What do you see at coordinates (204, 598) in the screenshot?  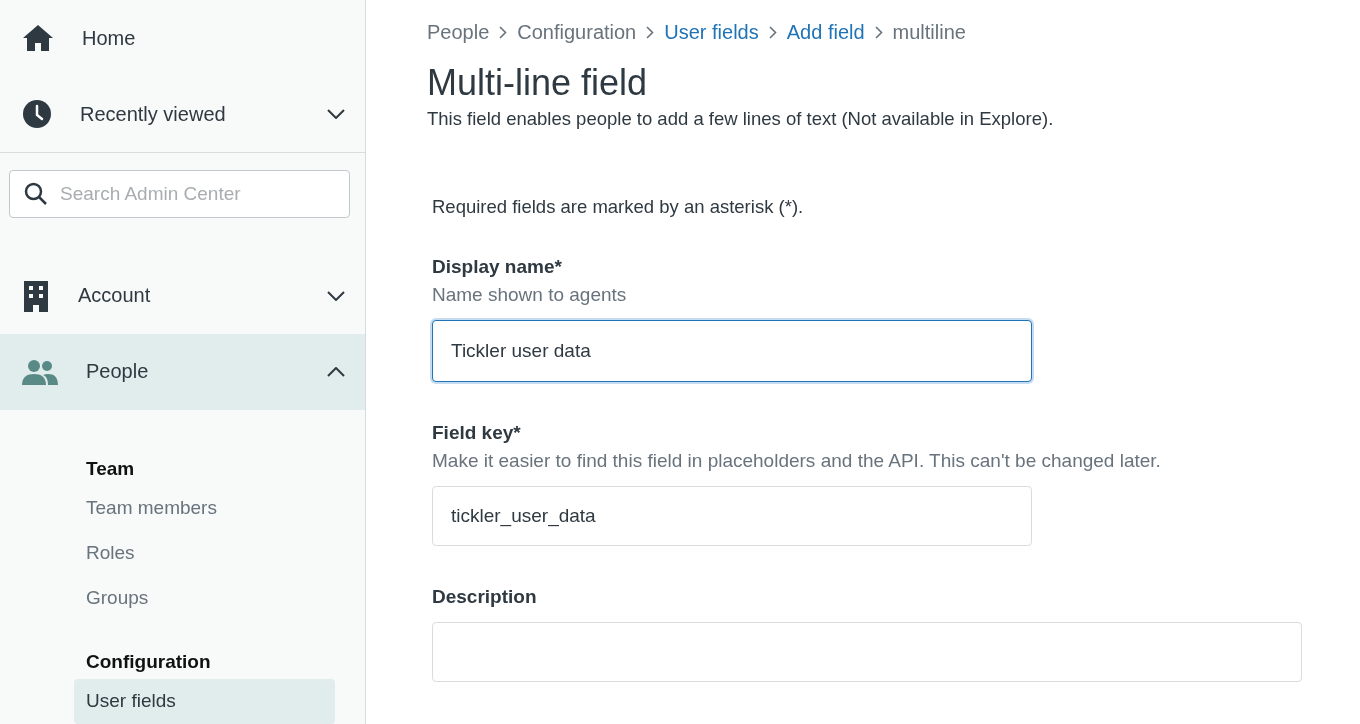 I see `sidebar-item: Groups` at bounding box center [204, 598].